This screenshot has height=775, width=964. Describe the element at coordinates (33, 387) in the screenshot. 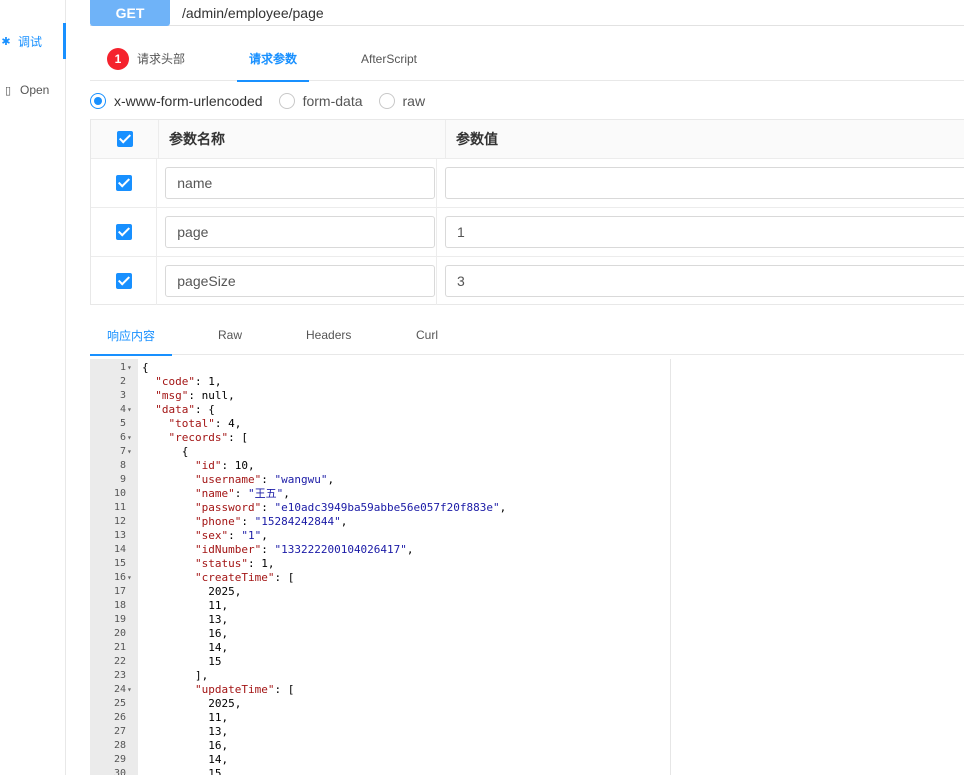

I see `left-sidebar: ✱ 调试 ▯ Open` at that location.